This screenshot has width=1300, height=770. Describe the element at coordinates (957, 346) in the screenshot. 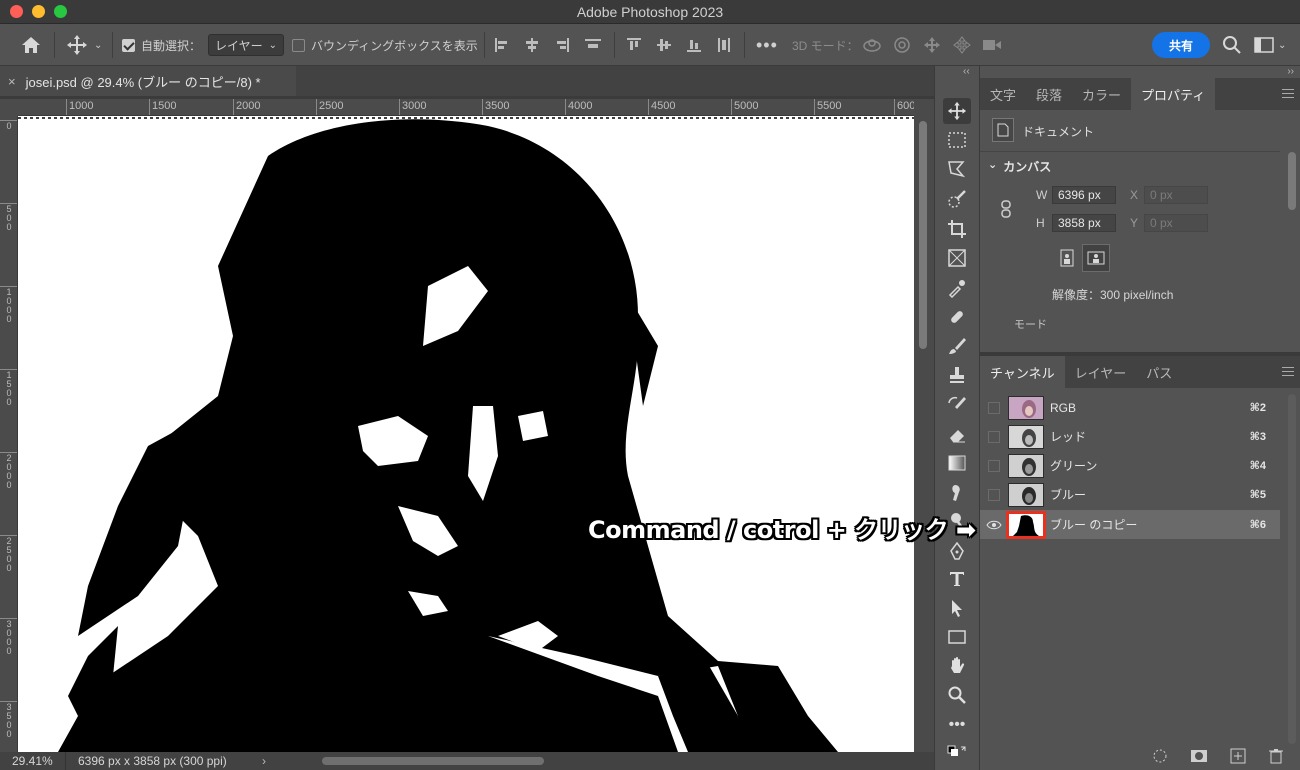

I see `brush-tool` at that location.